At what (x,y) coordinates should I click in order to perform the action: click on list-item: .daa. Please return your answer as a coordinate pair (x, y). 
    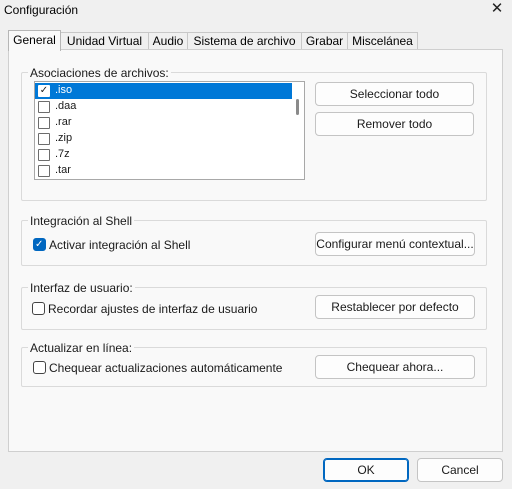
    Looking at the image, I should click on (164, 107).